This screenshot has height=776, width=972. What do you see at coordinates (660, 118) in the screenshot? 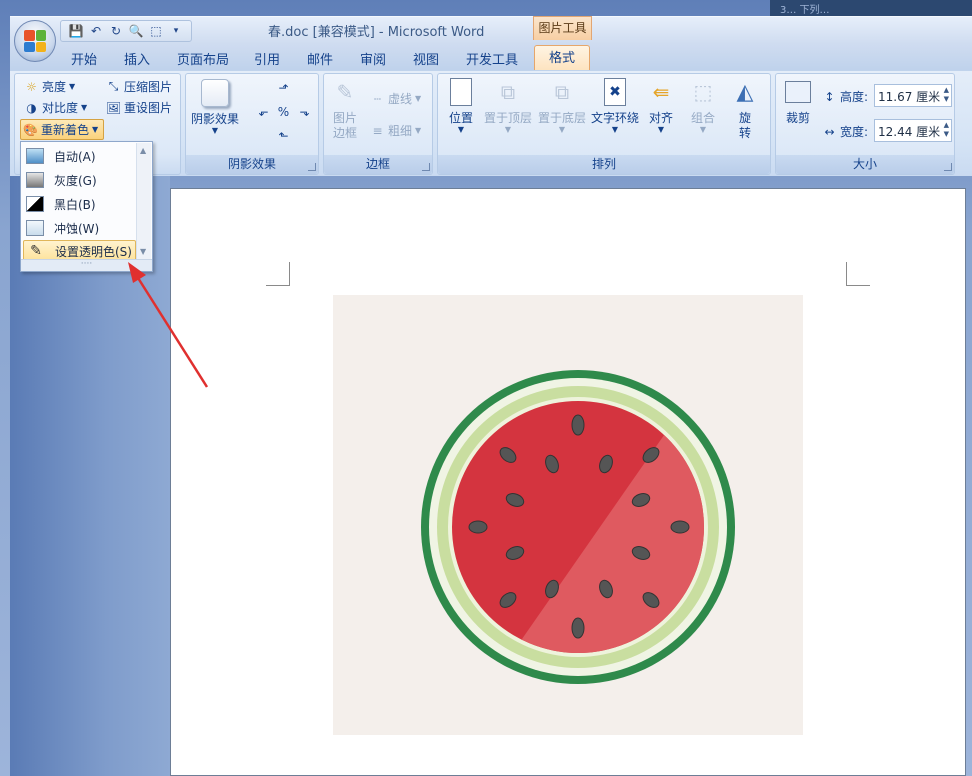
I see `align-label: 对齐` at bounding box center [660, 118].